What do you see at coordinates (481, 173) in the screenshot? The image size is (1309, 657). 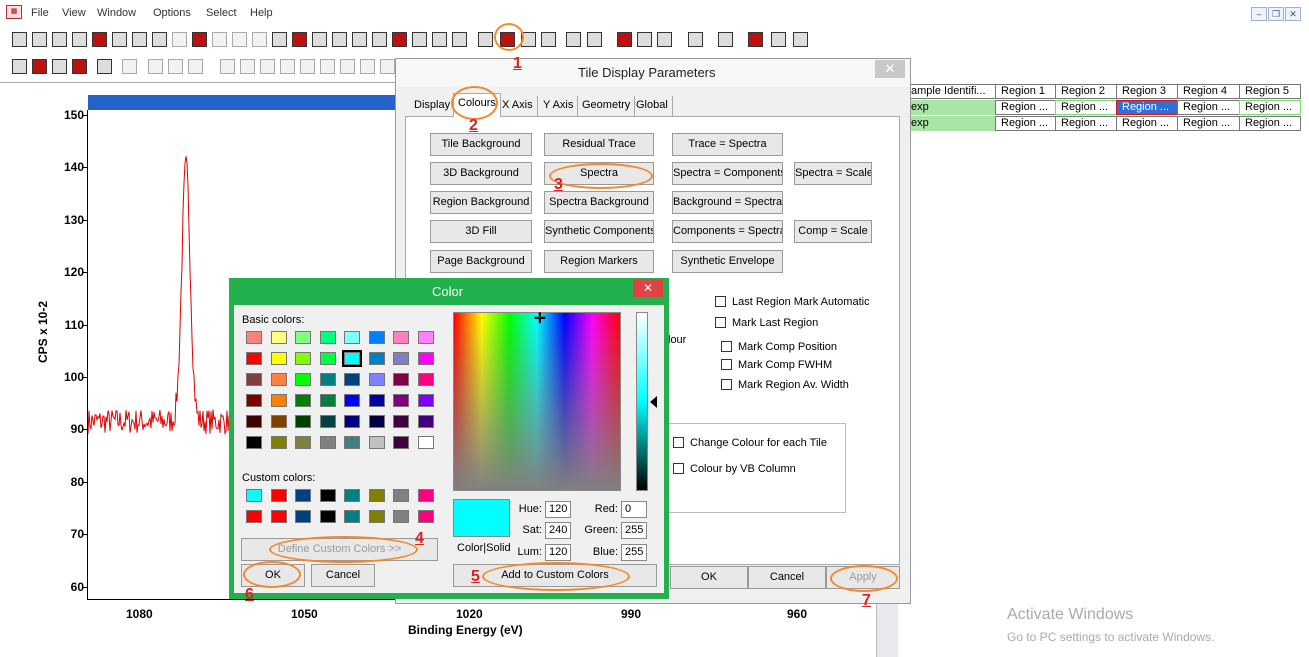 I see `3d-background-button: 3D Background` at bounding box center [481, 173].